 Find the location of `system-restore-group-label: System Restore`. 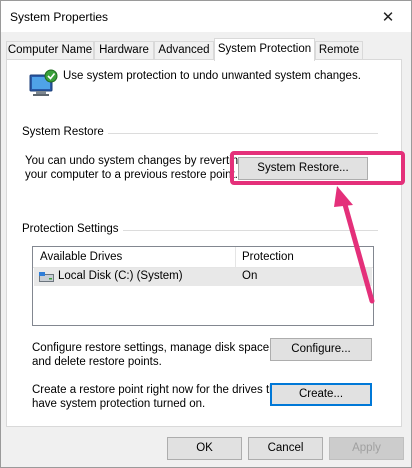

system-restore-group-label: System Restore is located at coordinates (65, 132).